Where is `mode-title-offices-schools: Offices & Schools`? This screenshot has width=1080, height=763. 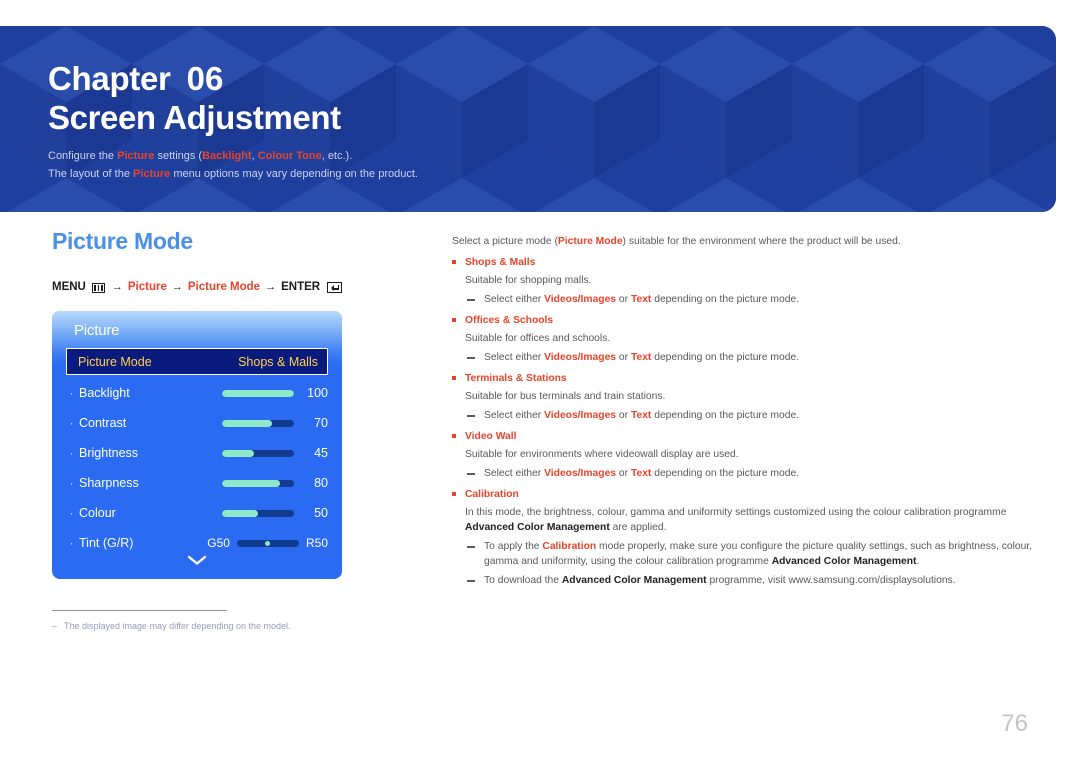
mode-title-offices-schools: Offices & Schools is located at coordinates (509, 320).